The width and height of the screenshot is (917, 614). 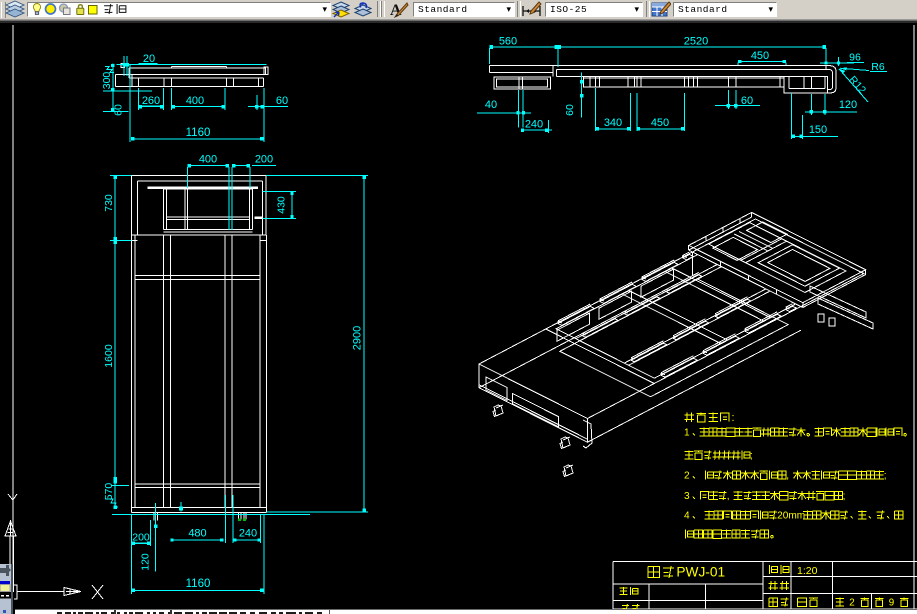 What do you see at coordinates (508, 42) in the screenshot?
I see `svg-text: 560` at bounding box center [508, 42].